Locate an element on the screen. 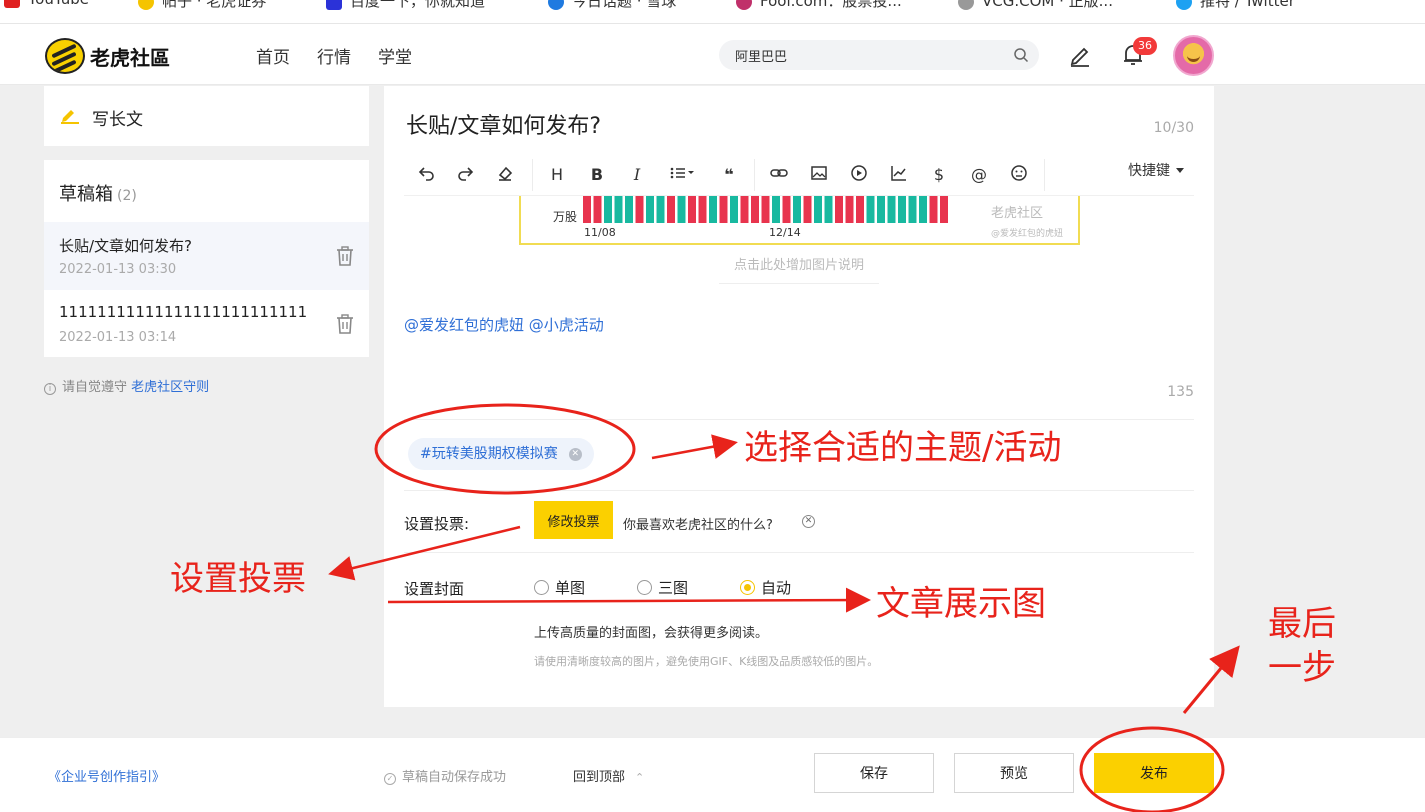  site-logo-text: 老虎社區 is located at coordinates (130, 56).